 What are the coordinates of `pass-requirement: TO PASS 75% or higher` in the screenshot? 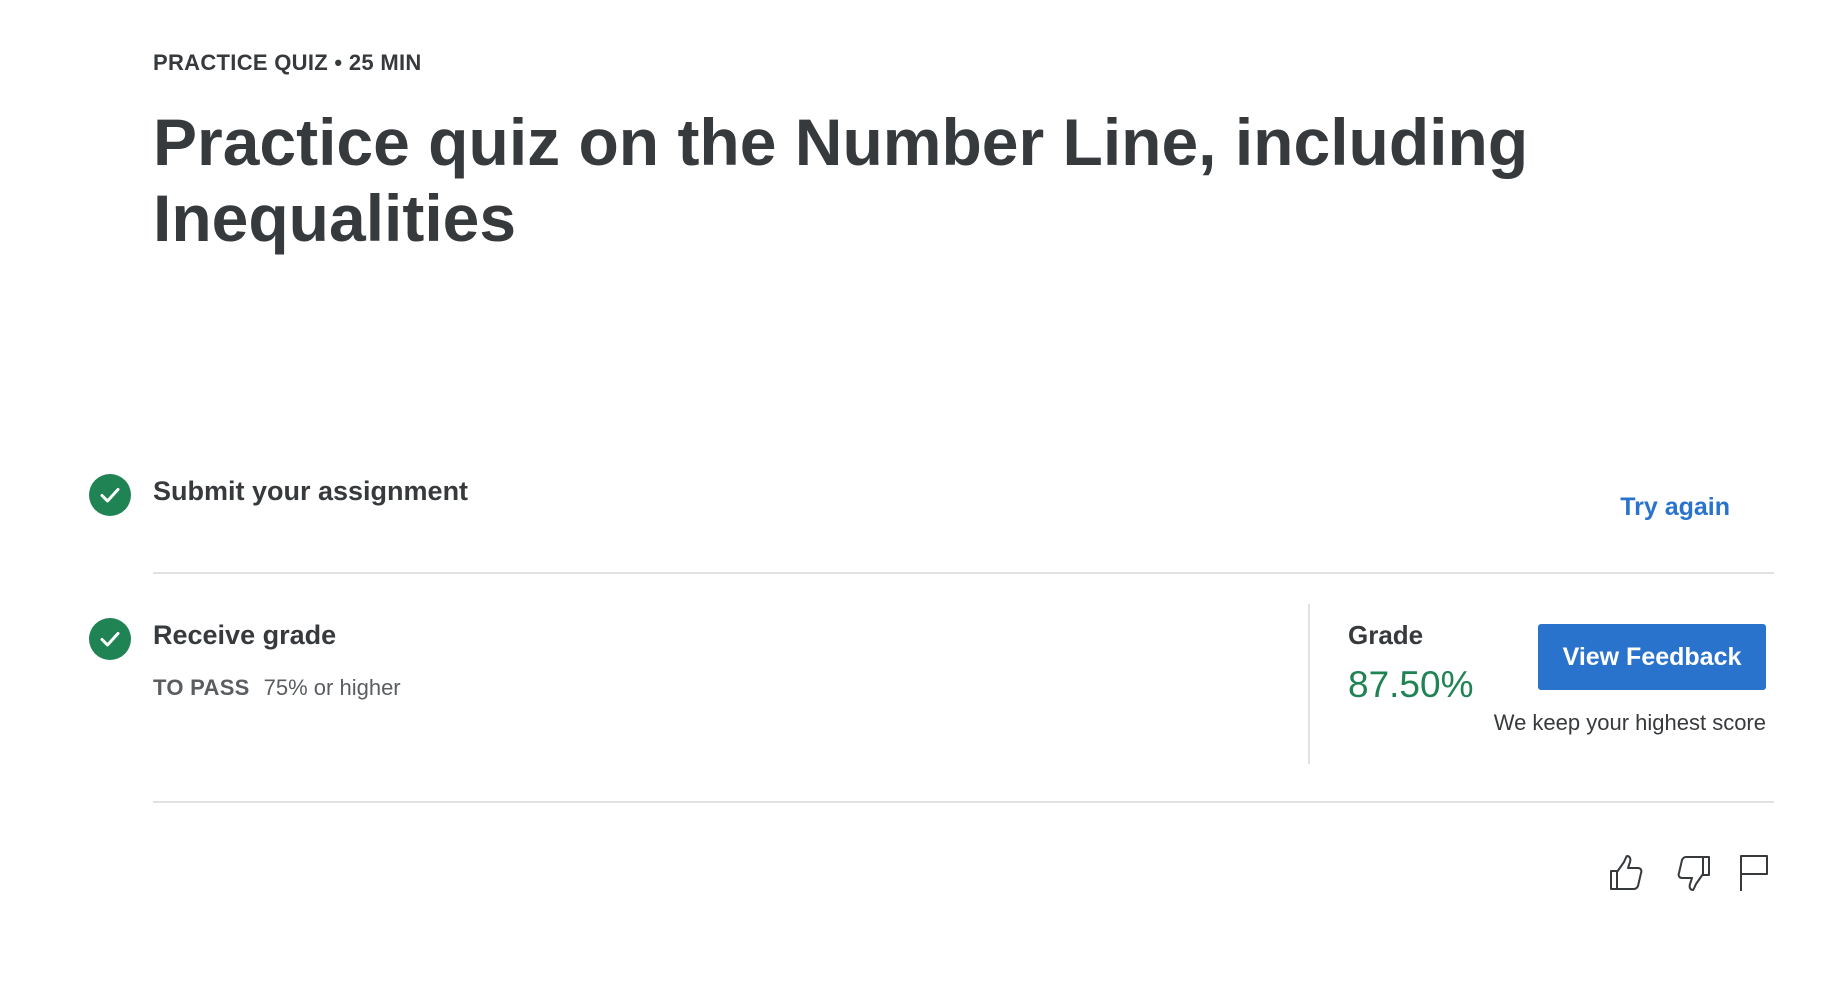 It's located at (277, 688).